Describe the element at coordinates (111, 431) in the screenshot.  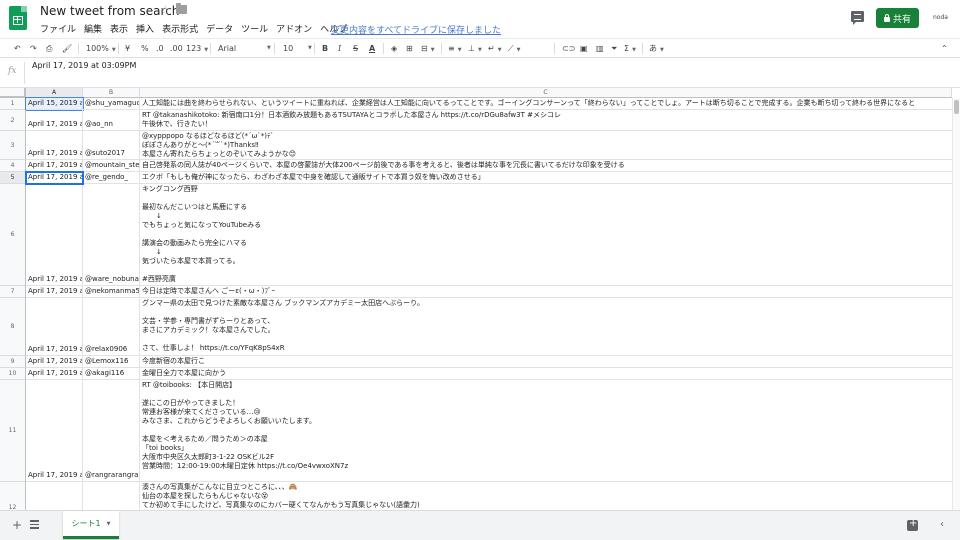
I see `cell-user: @rangrarangra` at that location.